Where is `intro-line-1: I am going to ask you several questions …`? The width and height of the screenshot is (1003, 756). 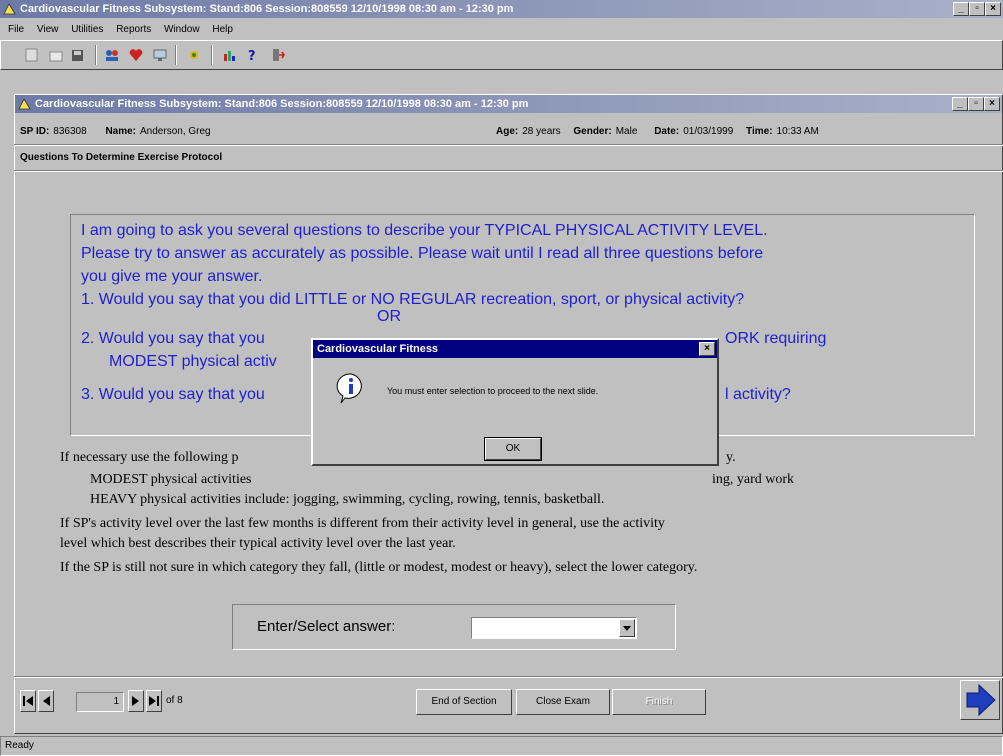 intro-line-1: I am going to ask you several questions … is located at coordinates (424, 230).